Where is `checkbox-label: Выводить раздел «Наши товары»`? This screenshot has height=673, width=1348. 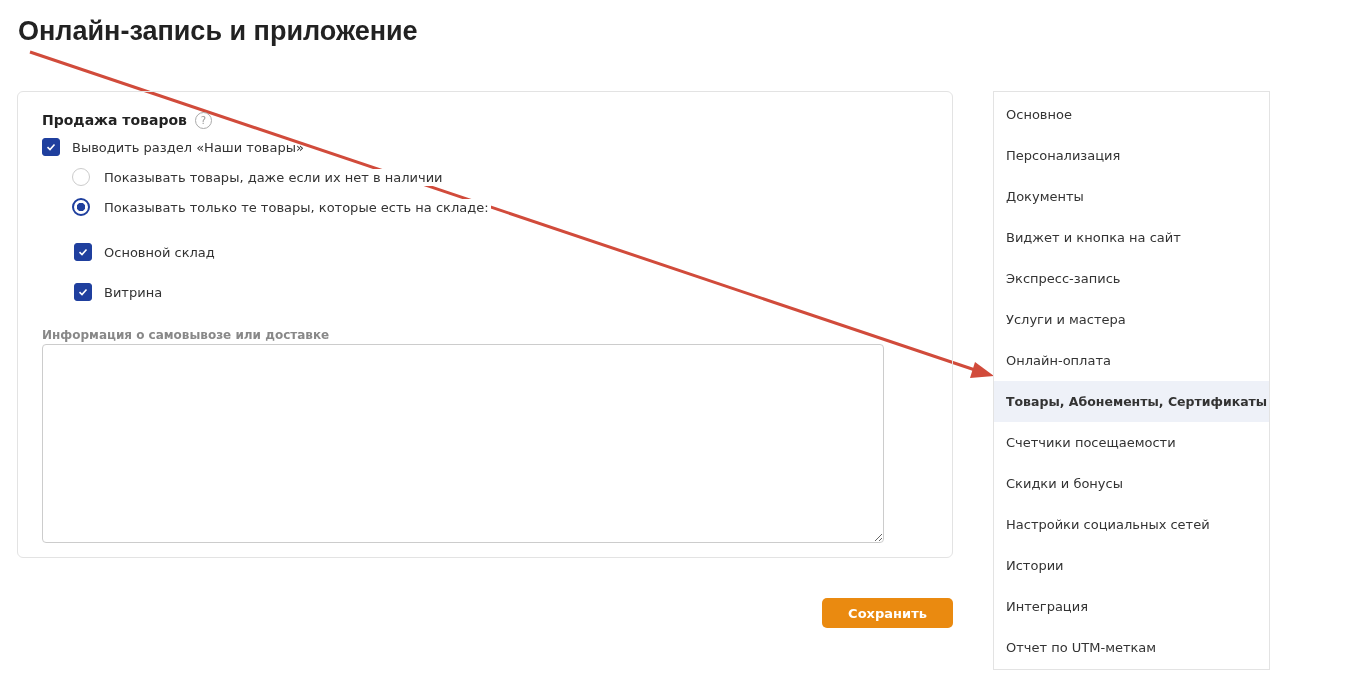 checkbox-label: Выводить раздел «Наши товары» is located at coordinates (188, 147).